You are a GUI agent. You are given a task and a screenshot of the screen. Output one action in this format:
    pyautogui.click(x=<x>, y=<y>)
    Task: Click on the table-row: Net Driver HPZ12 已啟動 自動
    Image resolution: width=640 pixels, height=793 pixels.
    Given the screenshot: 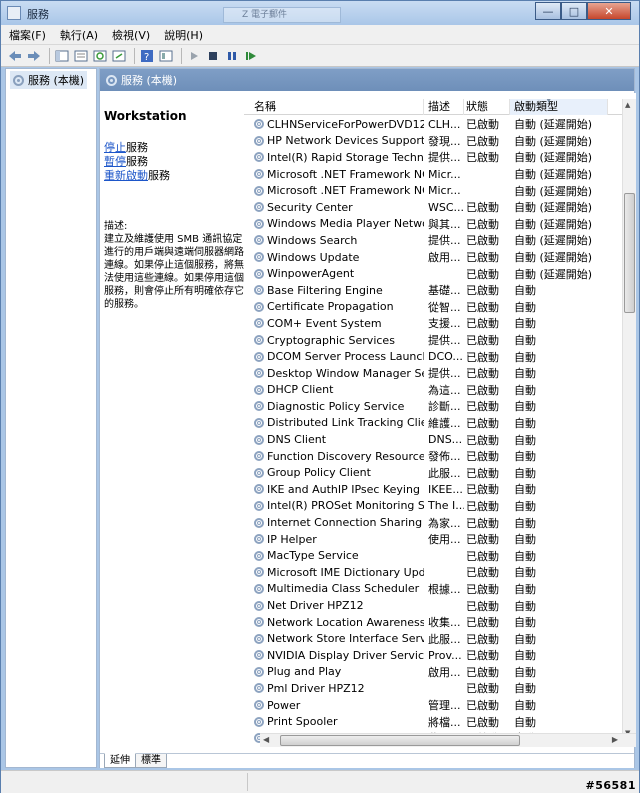 What is the action you would take?
    pyautogui.click(x=433, y=605)
    